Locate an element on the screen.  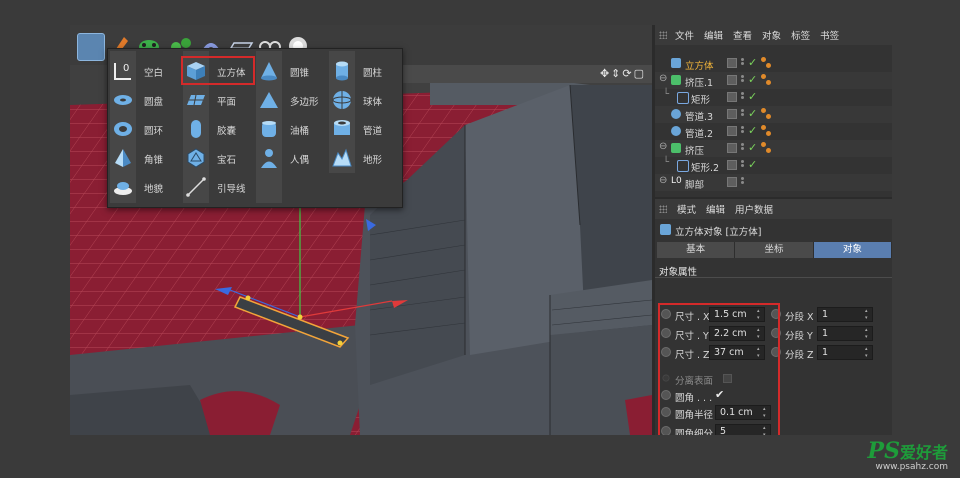
menu-item-figure: 人偶 is located at coordinates (290, 158).